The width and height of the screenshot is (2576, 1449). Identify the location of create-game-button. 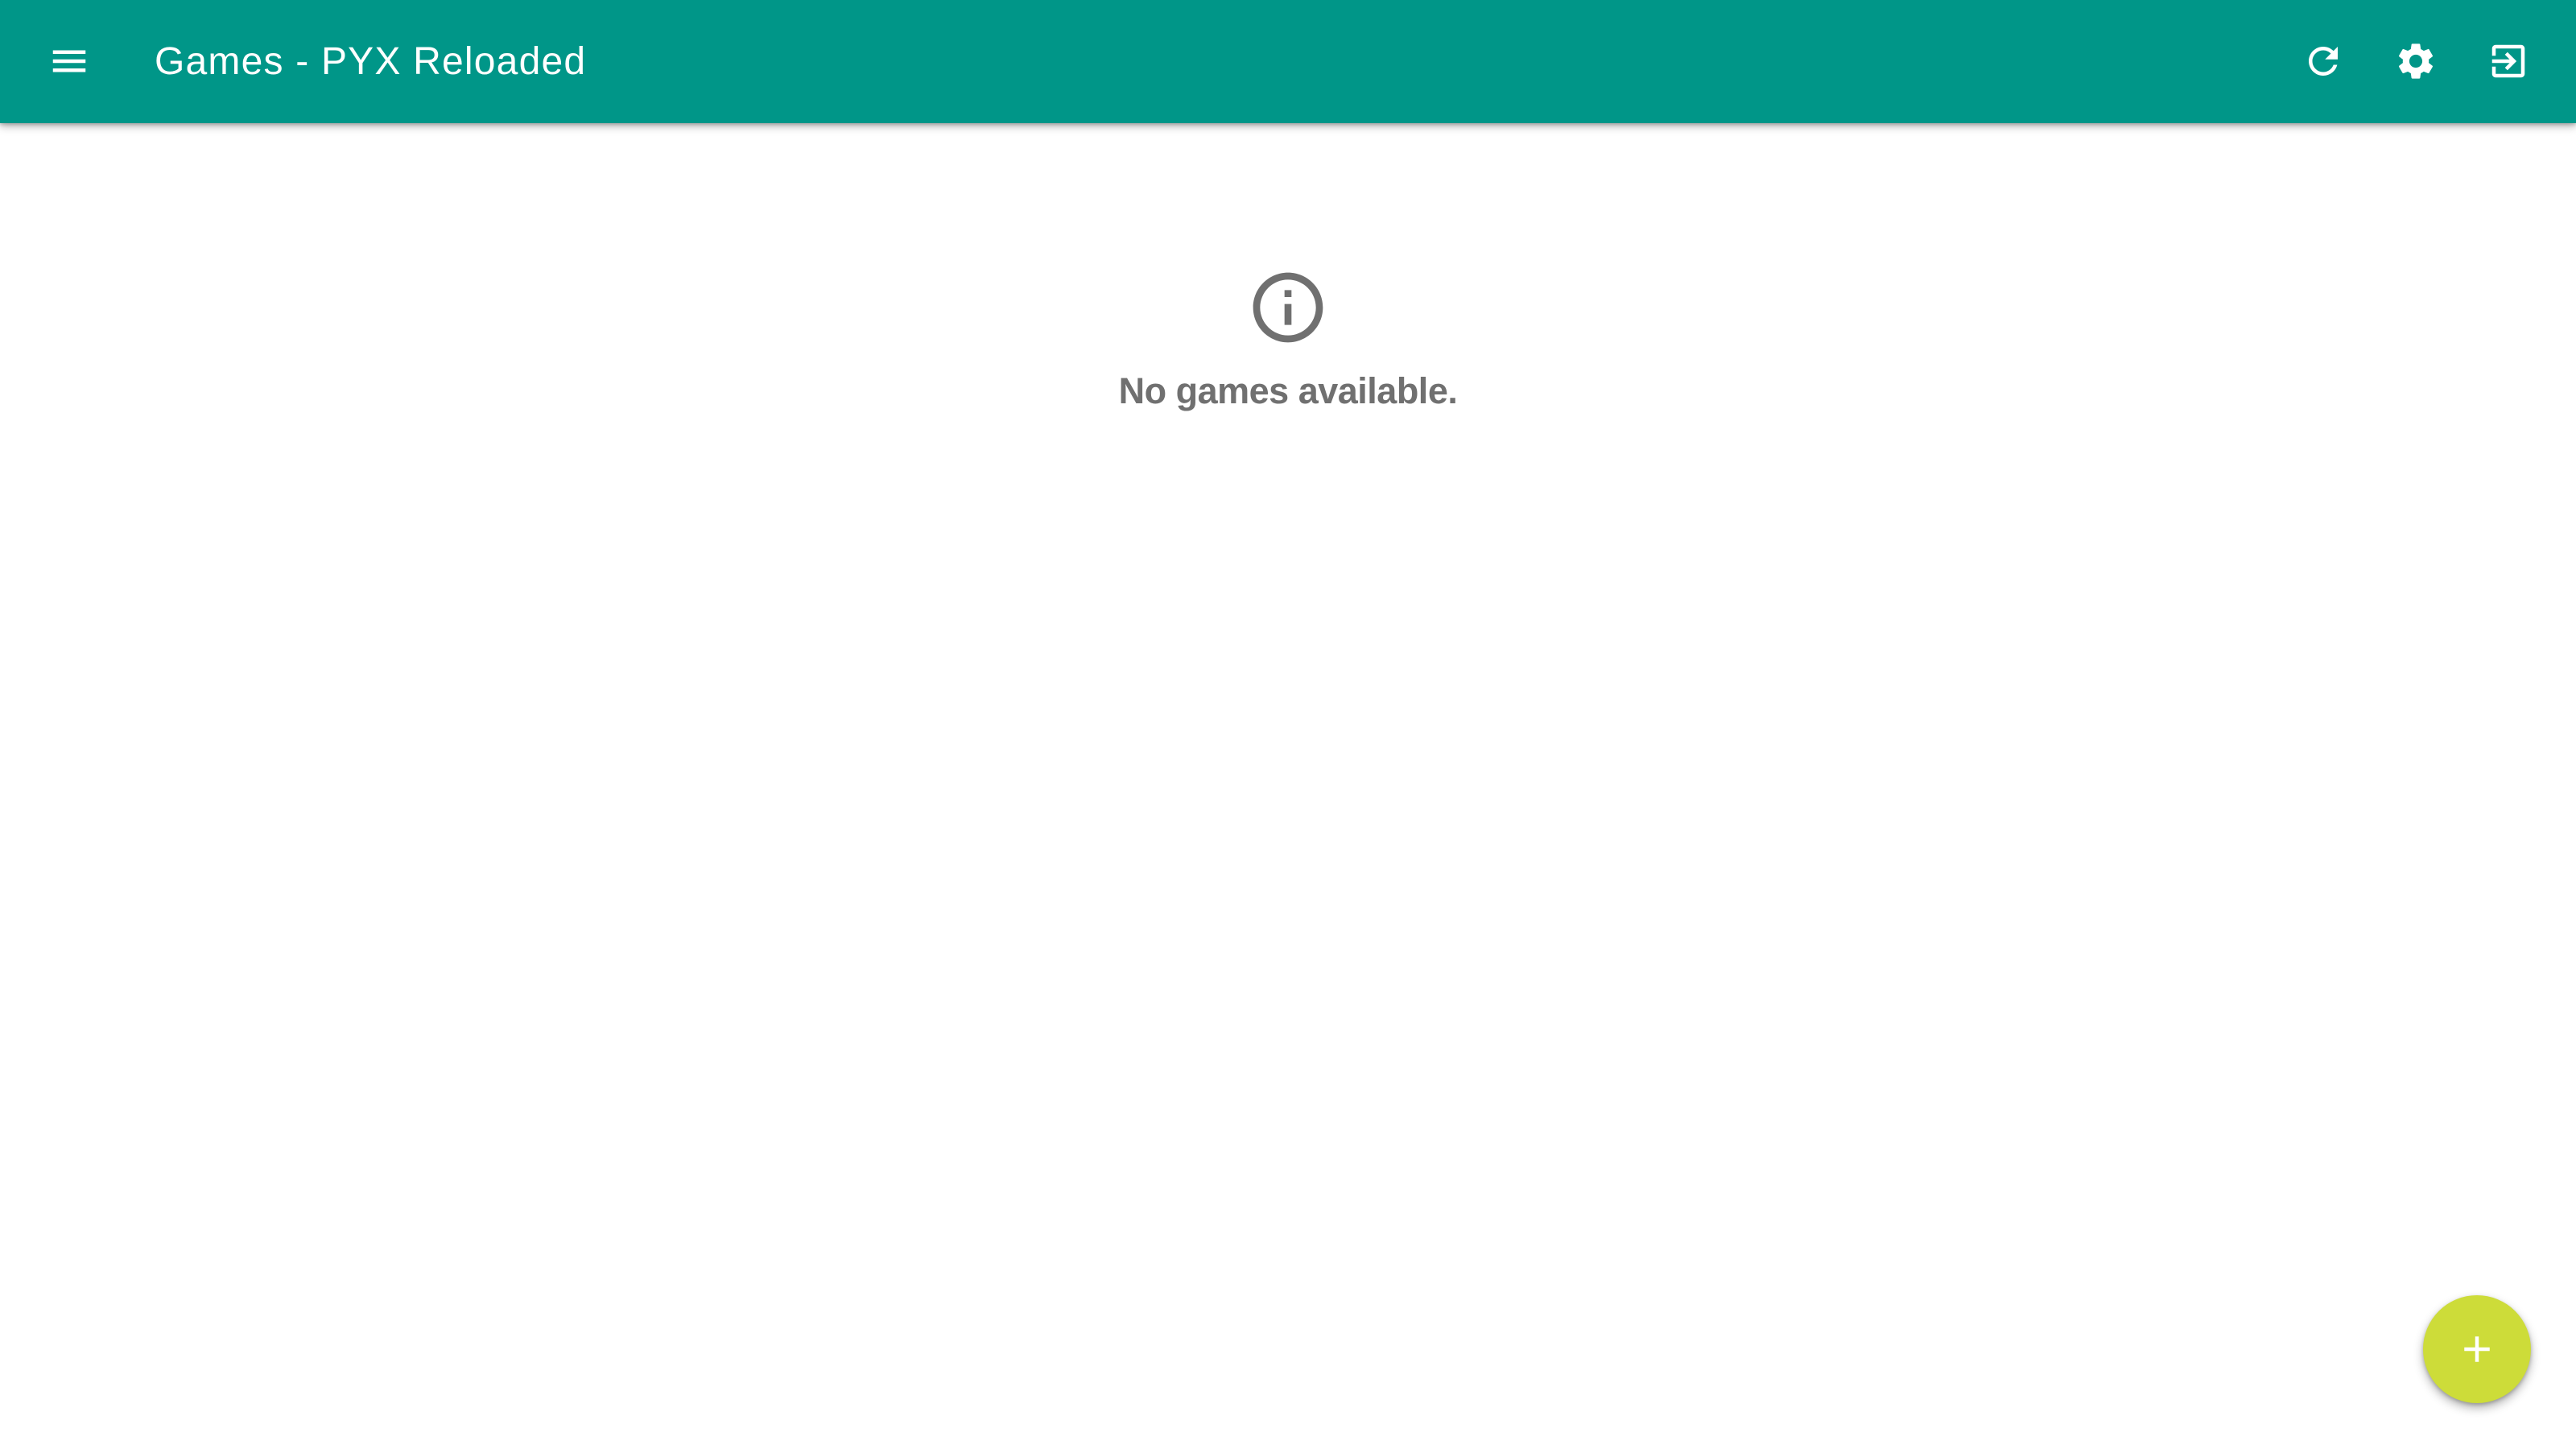
(2477, 1349).